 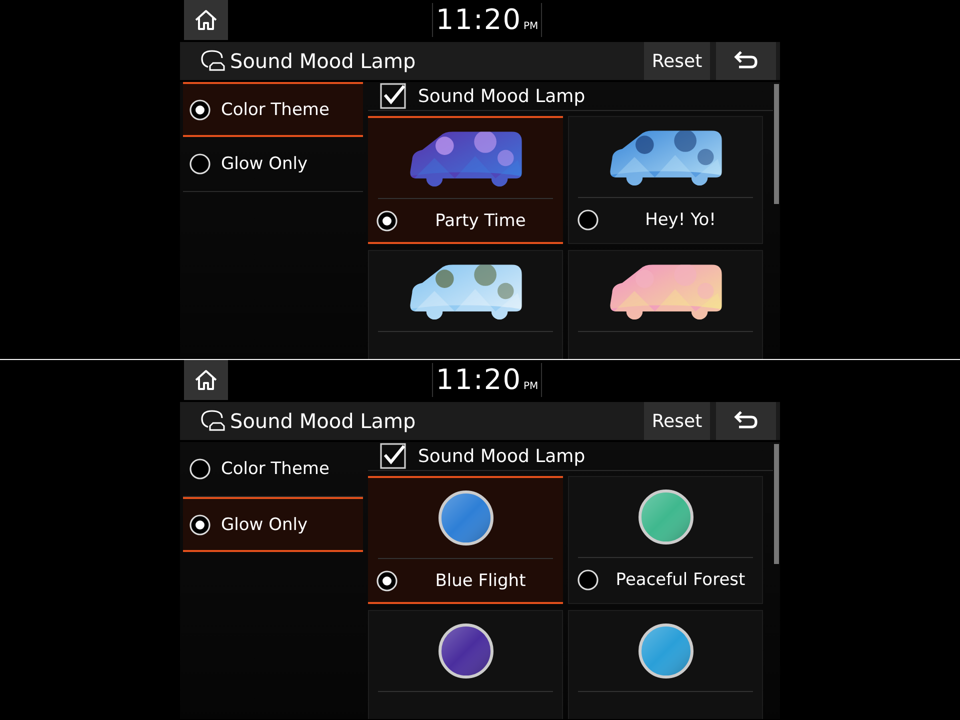 I want to click on theme-card: Party Time, so click(x=465, y=180).